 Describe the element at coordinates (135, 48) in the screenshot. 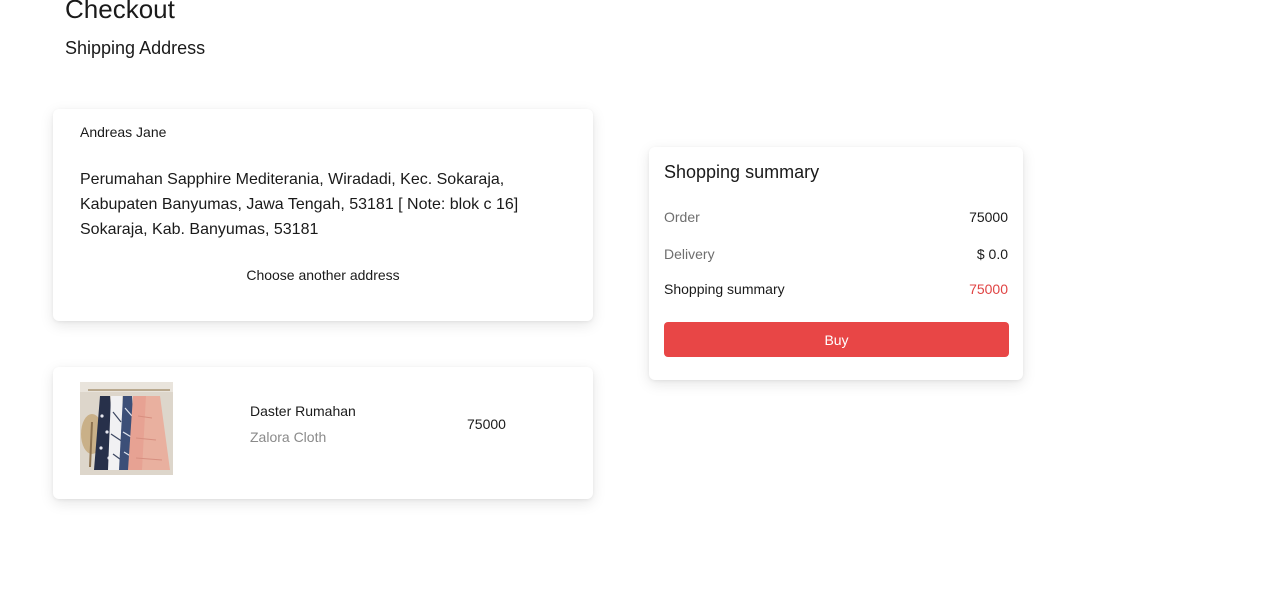

I see `shipping-address-heading: Shipping Address` at that location.